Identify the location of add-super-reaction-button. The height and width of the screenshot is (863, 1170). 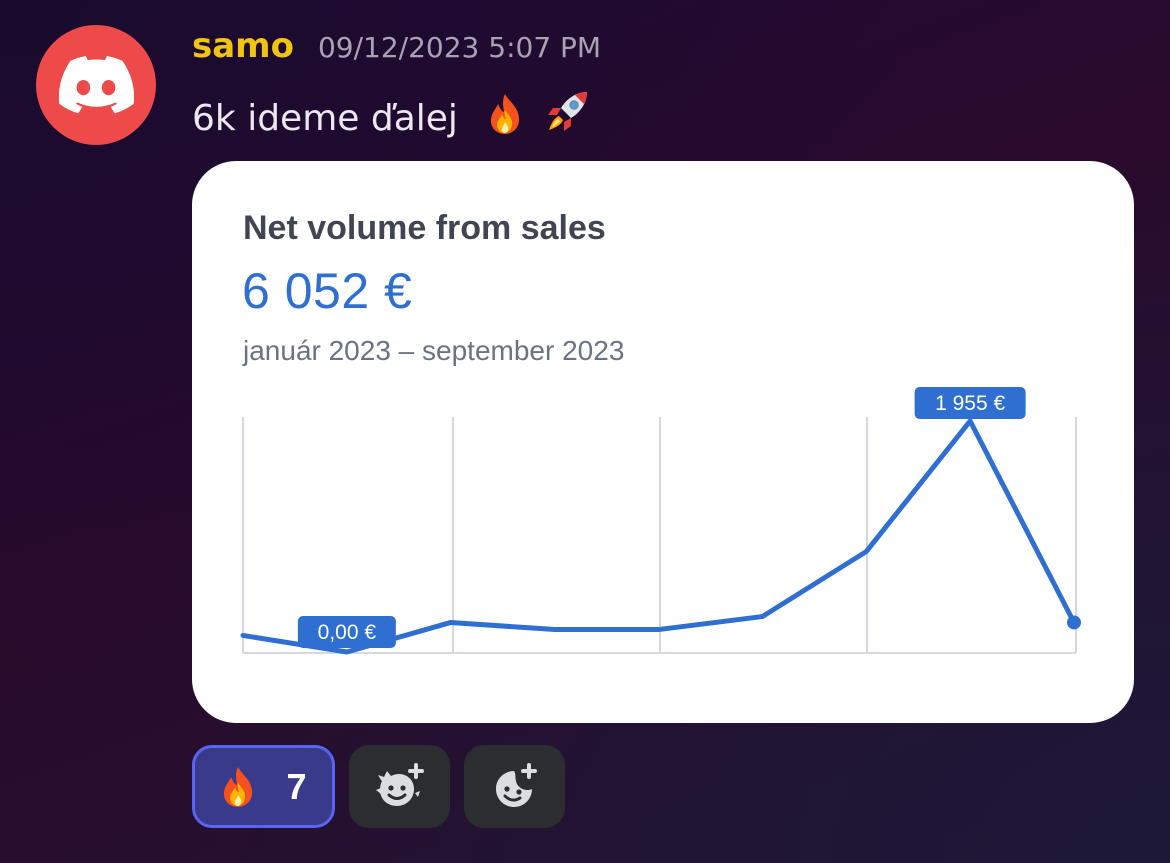
(399, 786).